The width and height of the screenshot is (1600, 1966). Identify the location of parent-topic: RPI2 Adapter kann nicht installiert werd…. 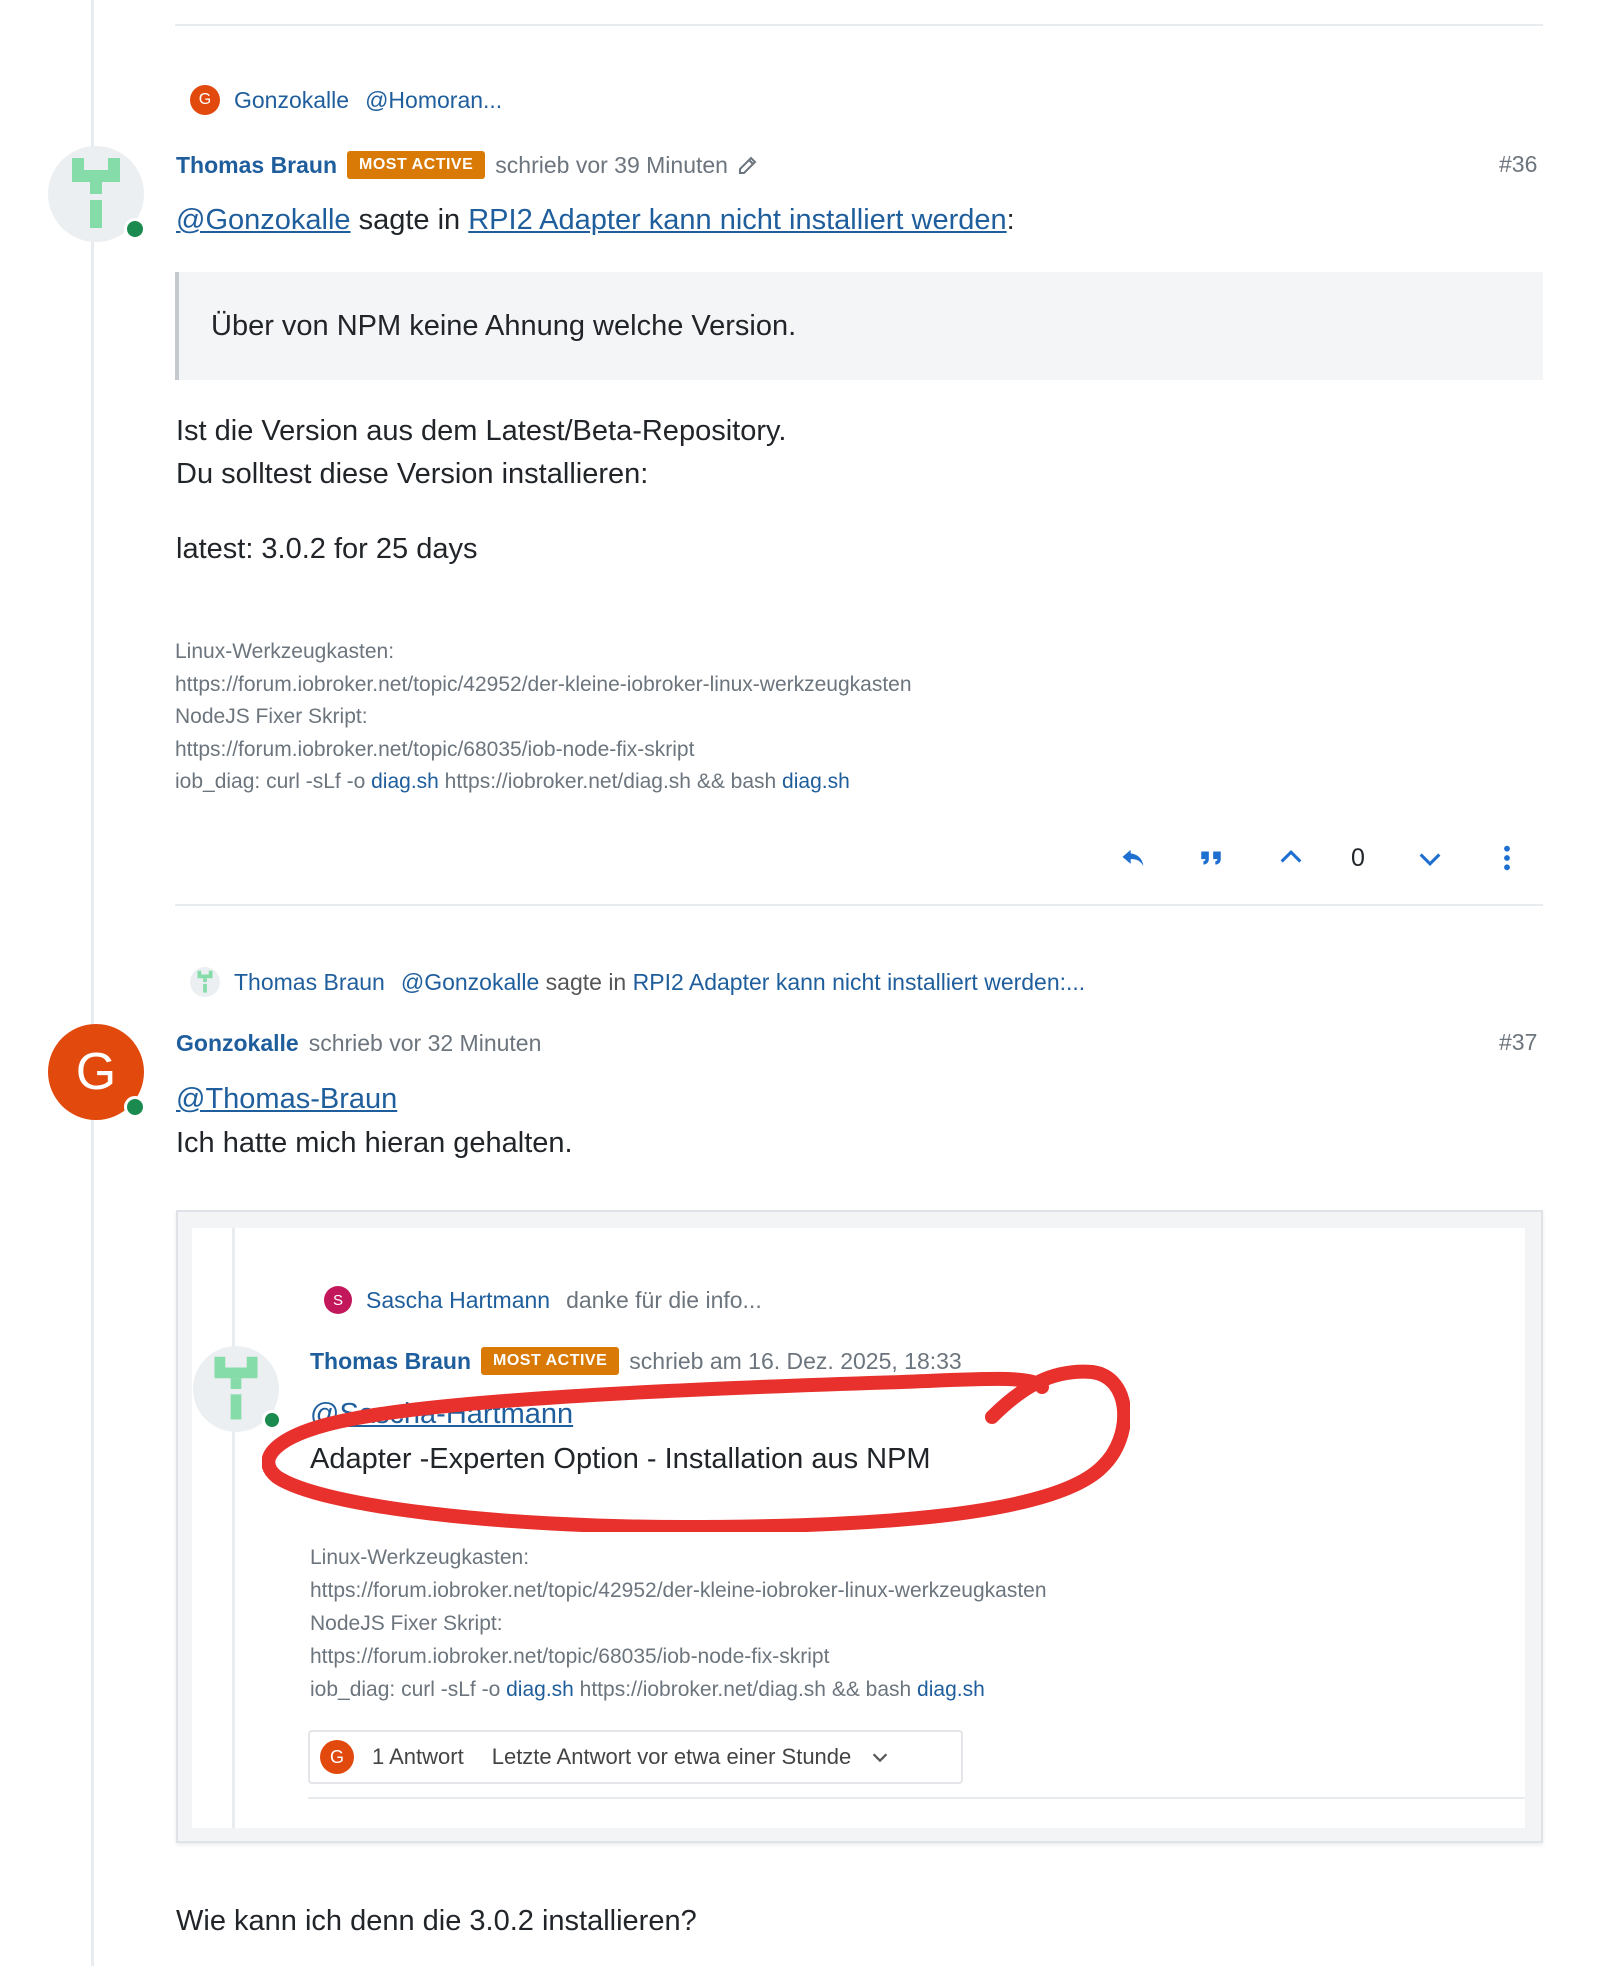
(859, 982).